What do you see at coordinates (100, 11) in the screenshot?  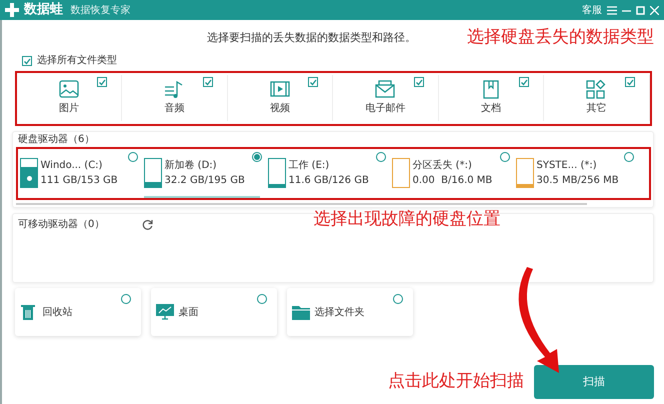 I see `app-subtitle: 数据恢复专家` at bounding box center [100, 11].